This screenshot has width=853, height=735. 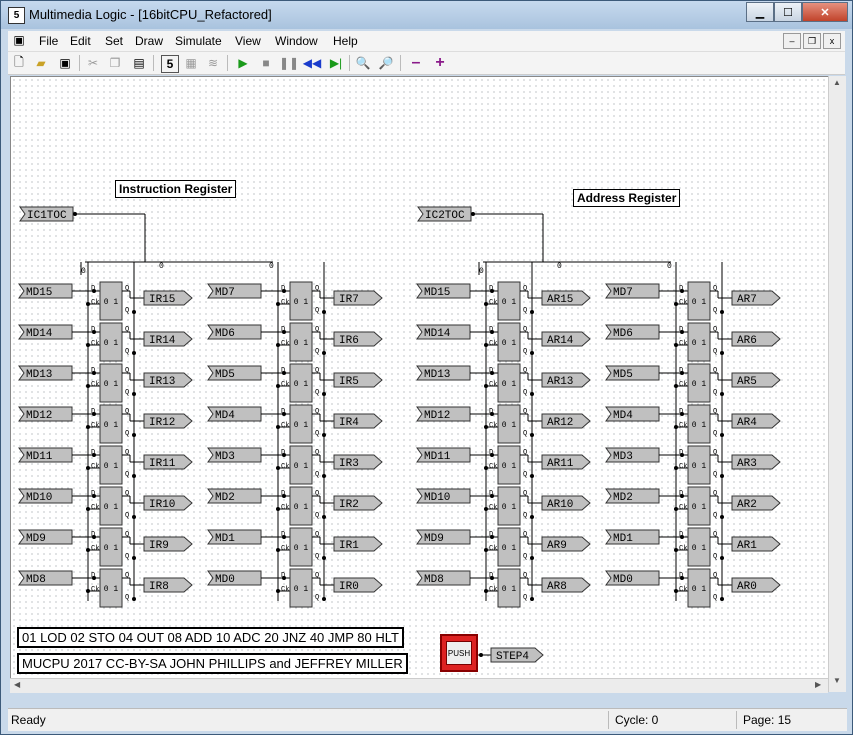 I want to click on ar-clock-label: IC2TOC, so click(x=445, y=216).